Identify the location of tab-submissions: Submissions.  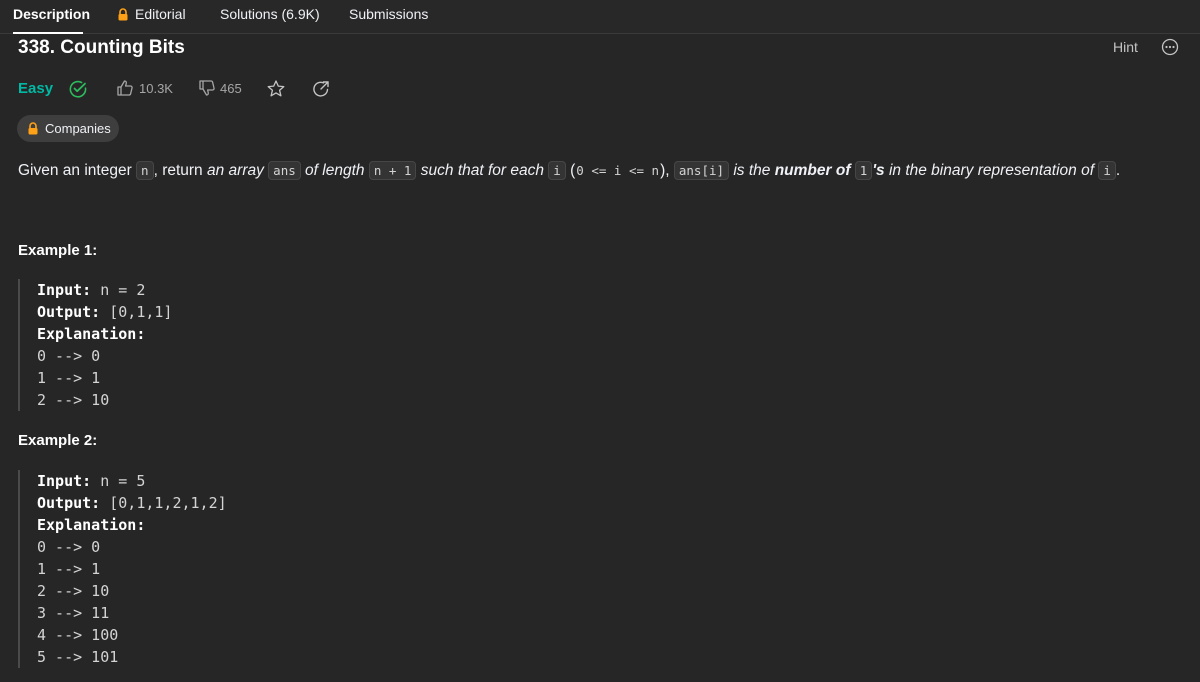
(388, 17).